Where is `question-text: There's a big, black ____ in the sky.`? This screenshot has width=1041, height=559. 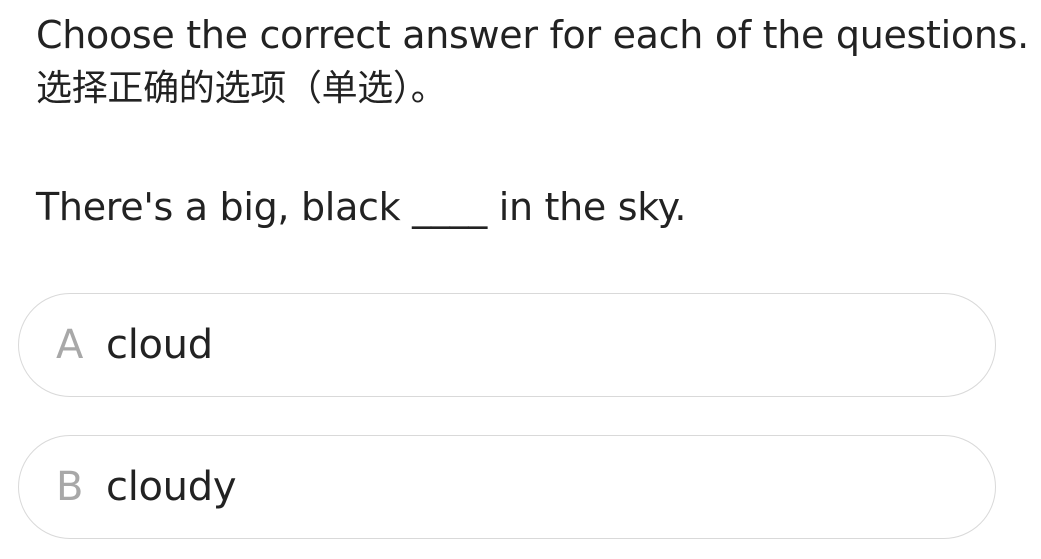 question-text: There's a big, black ____ in the sky. is located at coordinates (361, 207).